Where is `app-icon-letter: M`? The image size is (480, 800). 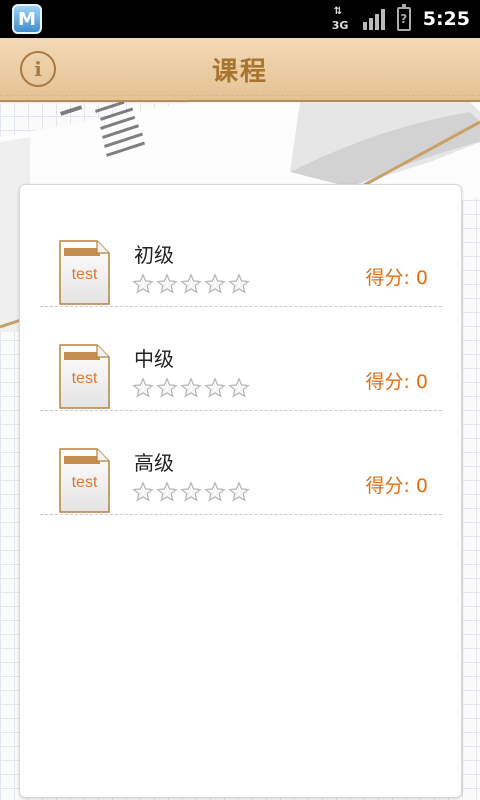 app-icon-letter: M is located at coordinates (27, 19).